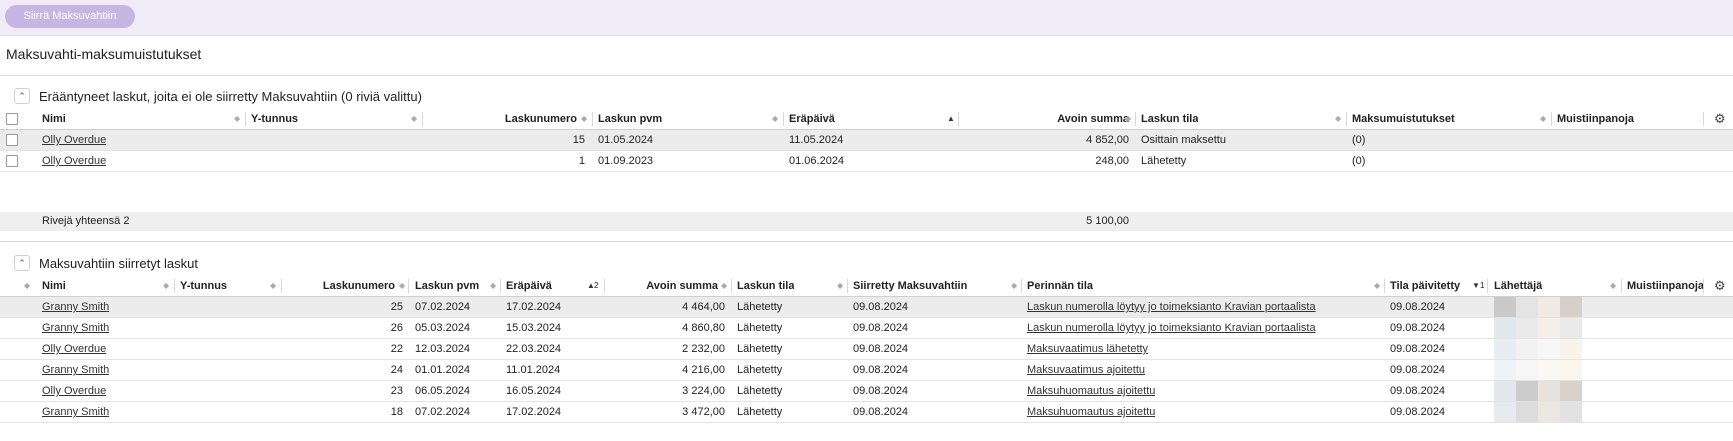  I want to click on sort-priority: 2, so click(596, 285).